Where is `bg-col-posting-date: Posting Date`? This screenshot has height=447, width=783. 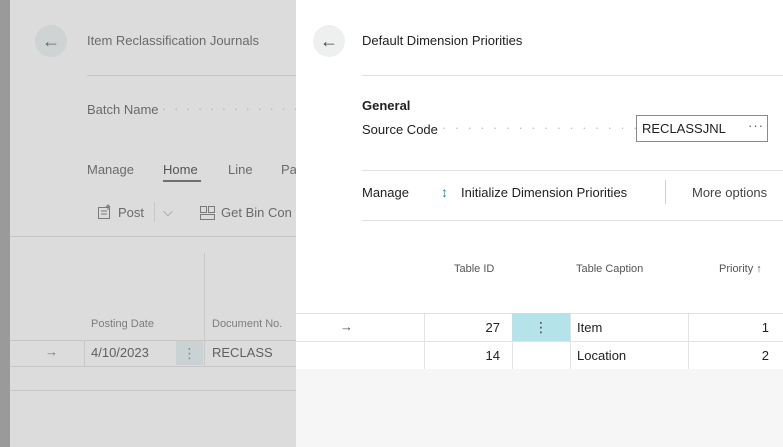
bg-col-posting-date: Posting Date is located at coordinates (122, 324).